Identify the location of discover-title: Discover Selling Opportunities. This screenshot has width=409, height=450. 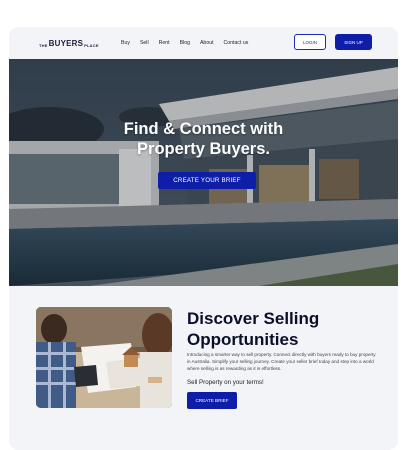
(287, 329).